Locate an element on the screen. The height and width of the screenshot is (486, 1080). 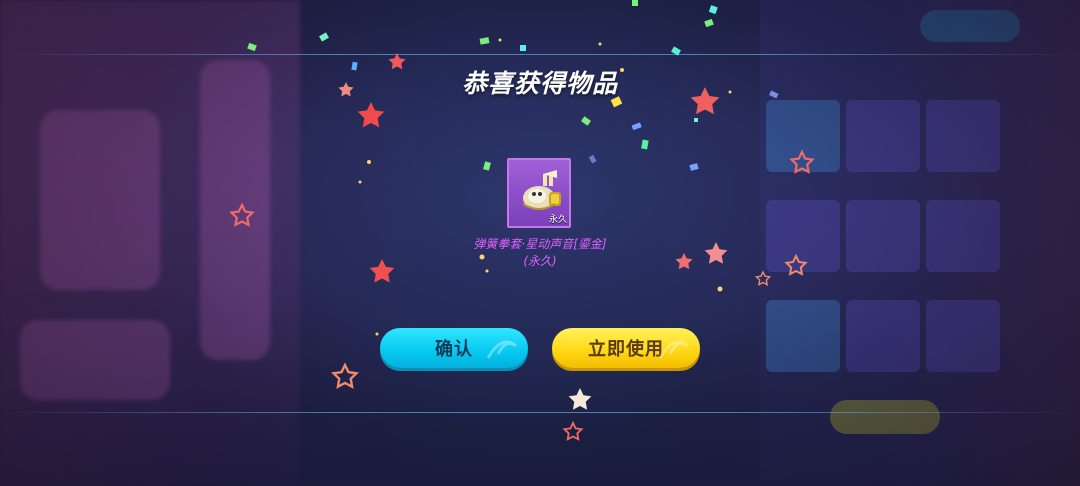
header-divider-line is located at coordinates (540, 54).